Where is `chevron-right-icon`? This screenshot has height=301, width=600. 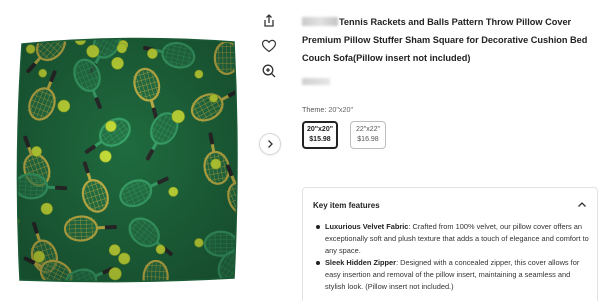 chevron-right-icon is located at coordinates (270, 144).